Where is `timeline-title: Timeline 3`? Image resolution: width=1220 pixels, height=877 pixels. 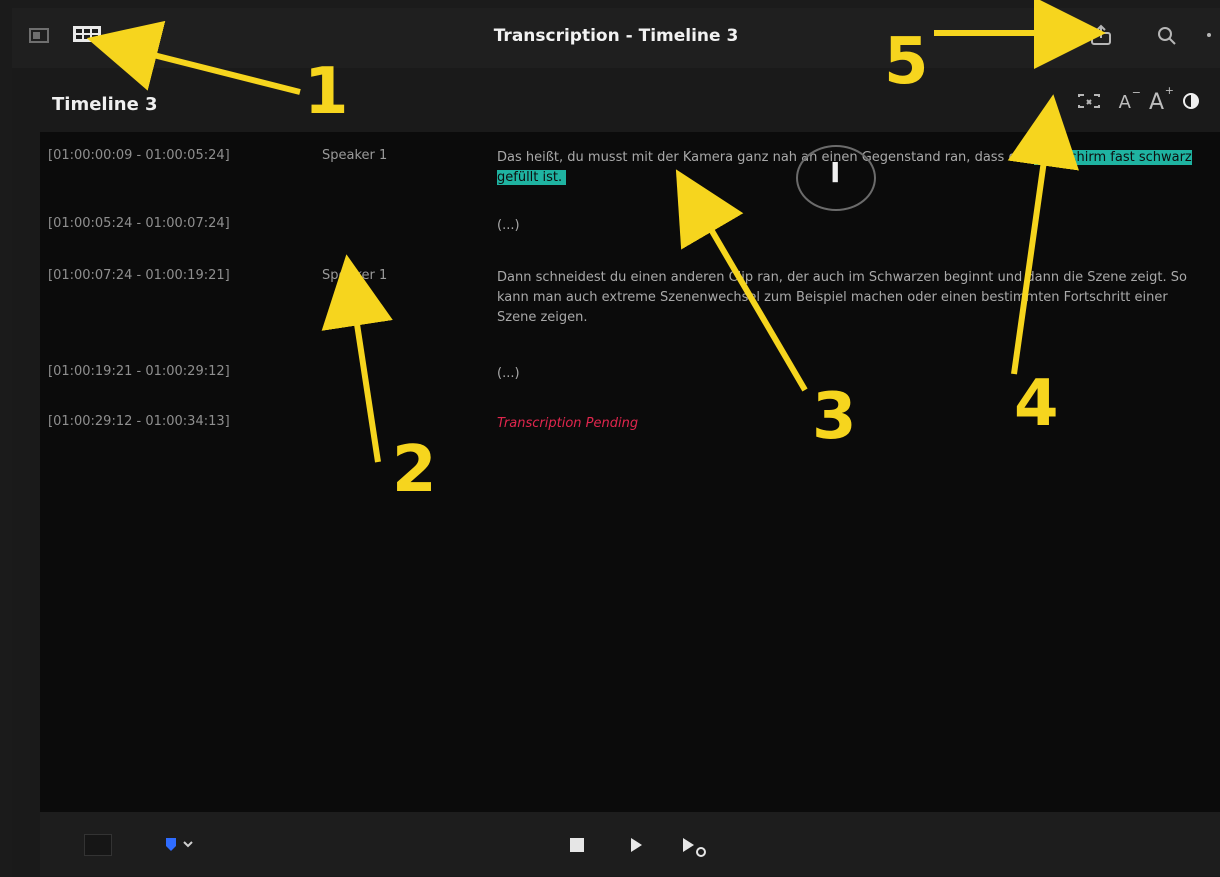
timeline-title: Timeline 3 is located at coordinates (105, 104).